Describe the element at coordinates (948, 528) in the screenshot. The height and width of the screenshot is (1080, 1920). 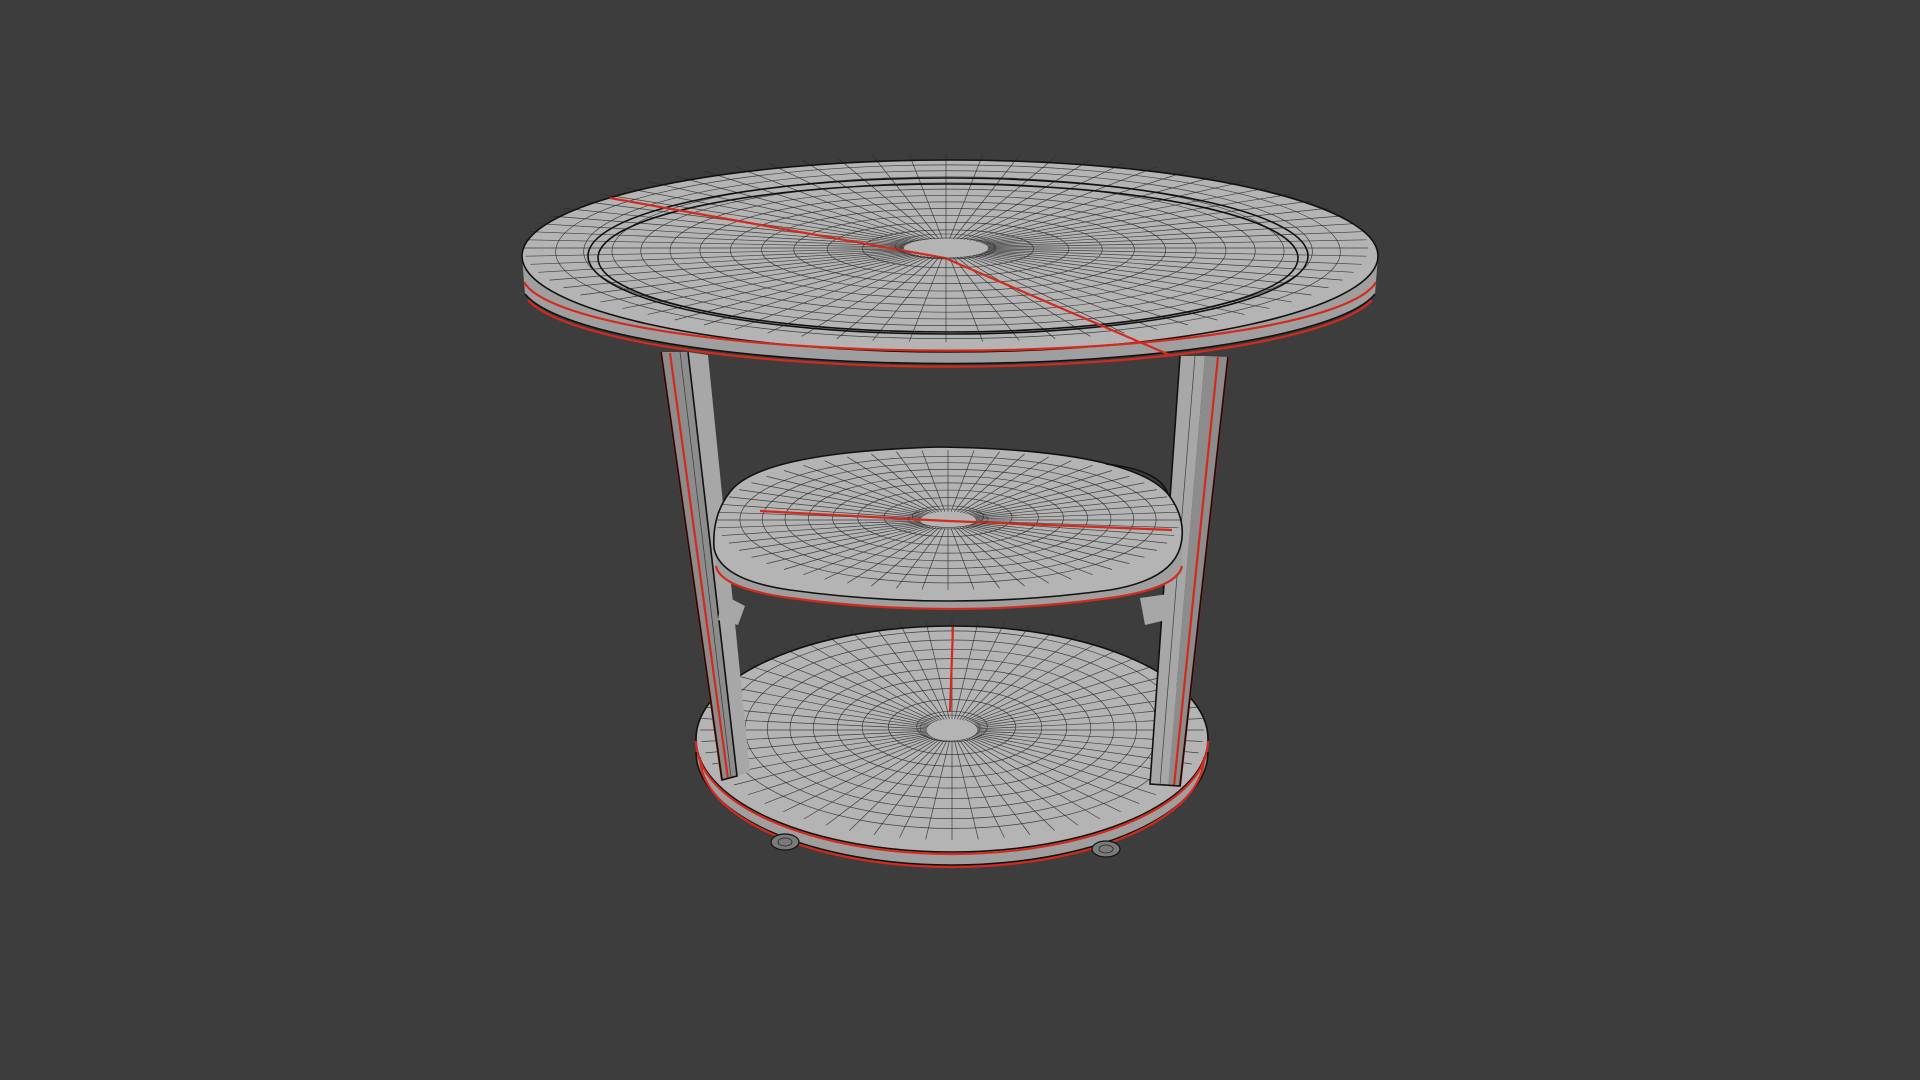
I see `middle-shelf` at that location.